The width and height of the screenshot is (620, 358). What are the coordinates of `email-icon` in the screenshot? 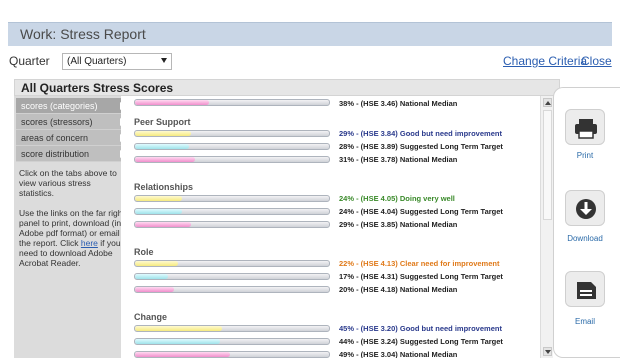 It's located at (586, 290).